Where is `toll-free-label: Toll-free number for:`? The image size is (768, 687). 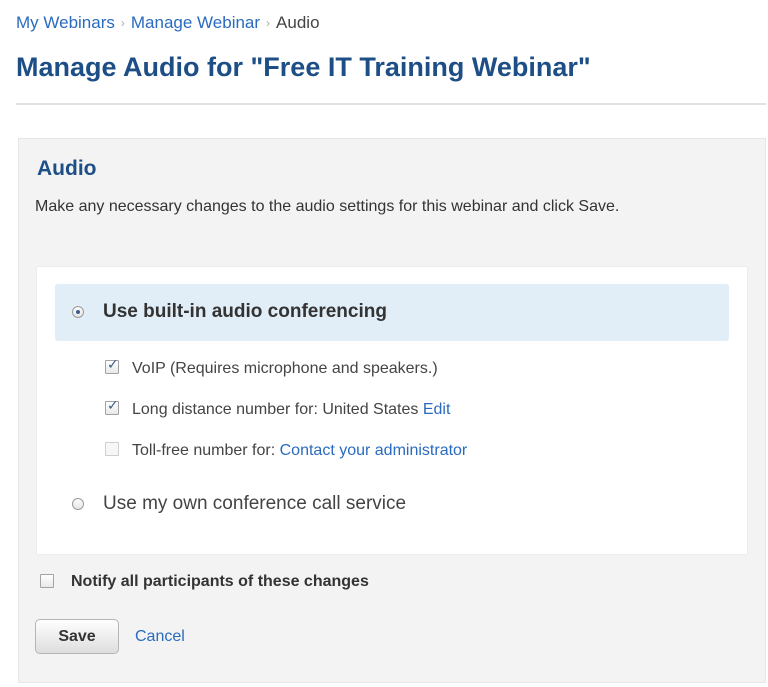
toll-free-label: Toll-free number for: is located at coordinates (204, 450).